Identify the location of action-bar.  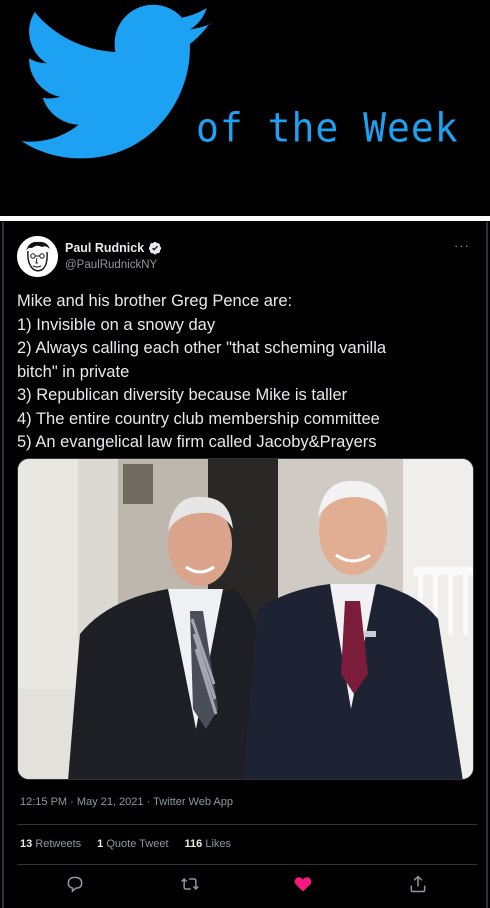
(247, 886).